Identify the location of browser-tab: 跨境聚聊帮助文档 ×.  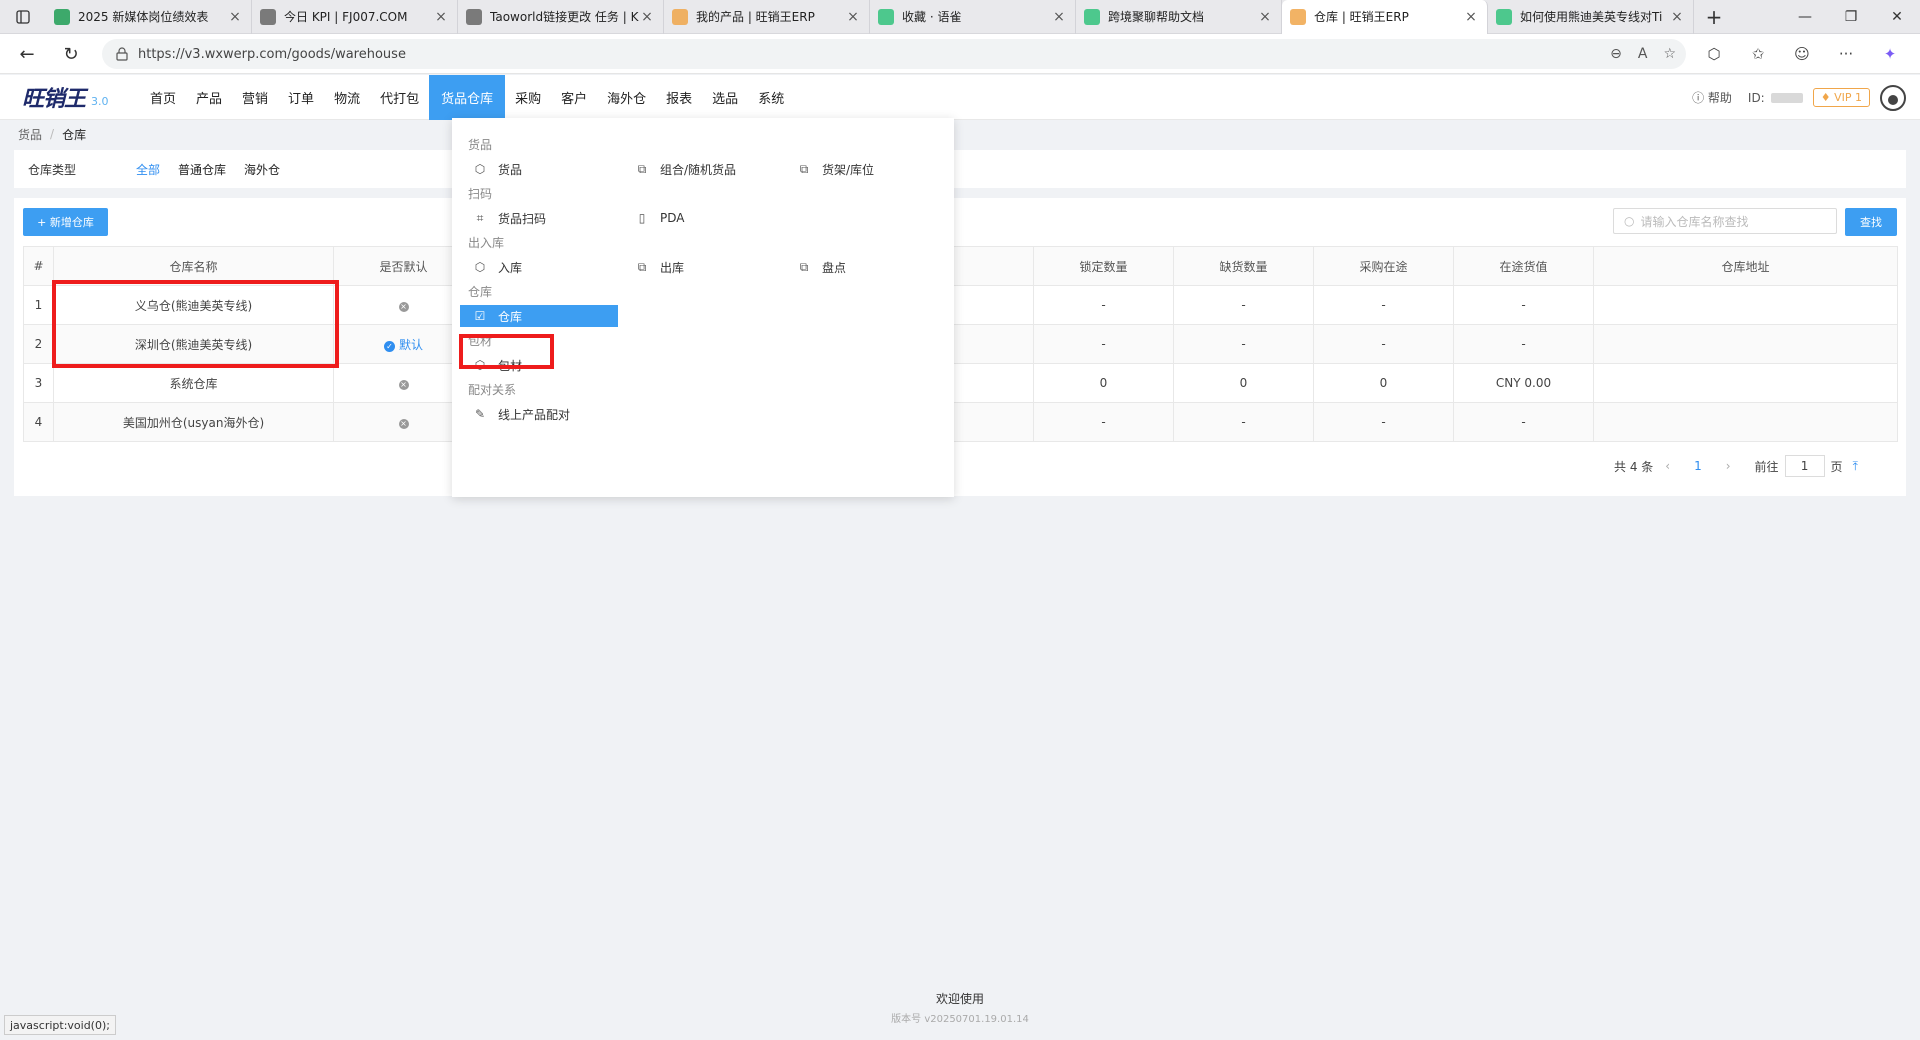
(1179, 17).